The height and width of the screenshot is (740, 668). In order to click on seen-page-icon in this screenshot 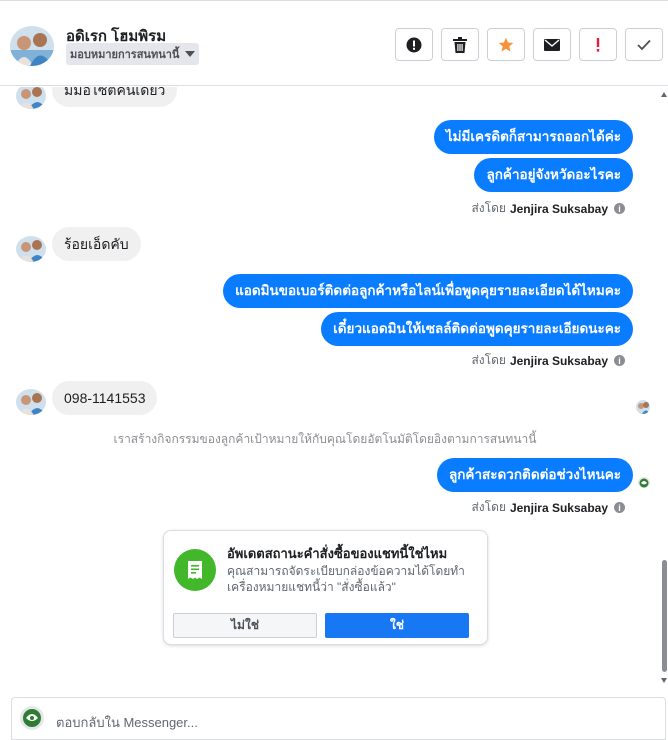, I will do `click(644, 482)`.